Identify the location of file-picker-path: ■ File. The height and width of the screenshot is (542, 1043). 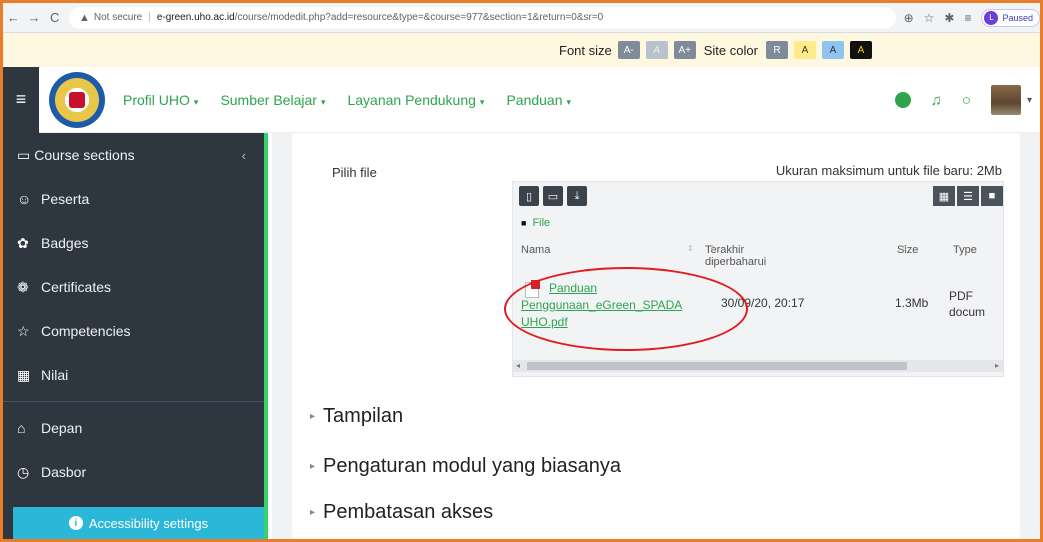
(535, 223).